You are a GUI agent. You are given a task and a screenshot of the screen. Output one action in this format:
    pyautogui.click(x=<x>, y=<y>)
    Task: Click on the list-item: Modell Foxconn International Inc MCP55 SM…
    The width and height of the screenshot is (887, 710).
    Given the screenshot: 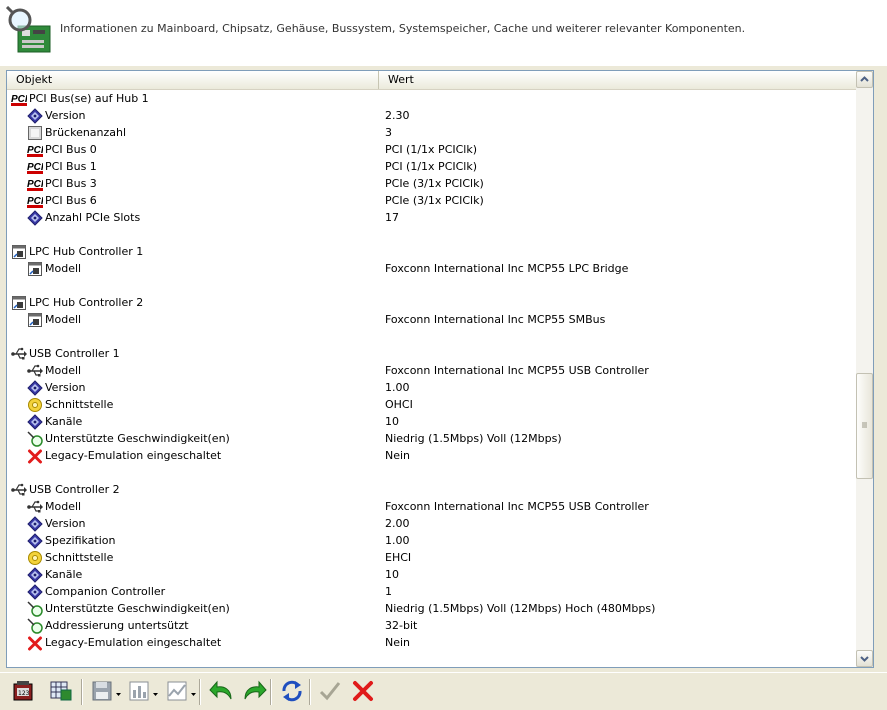 What is the action you would take?
    pyautogui.click(x=431, y=319)
    